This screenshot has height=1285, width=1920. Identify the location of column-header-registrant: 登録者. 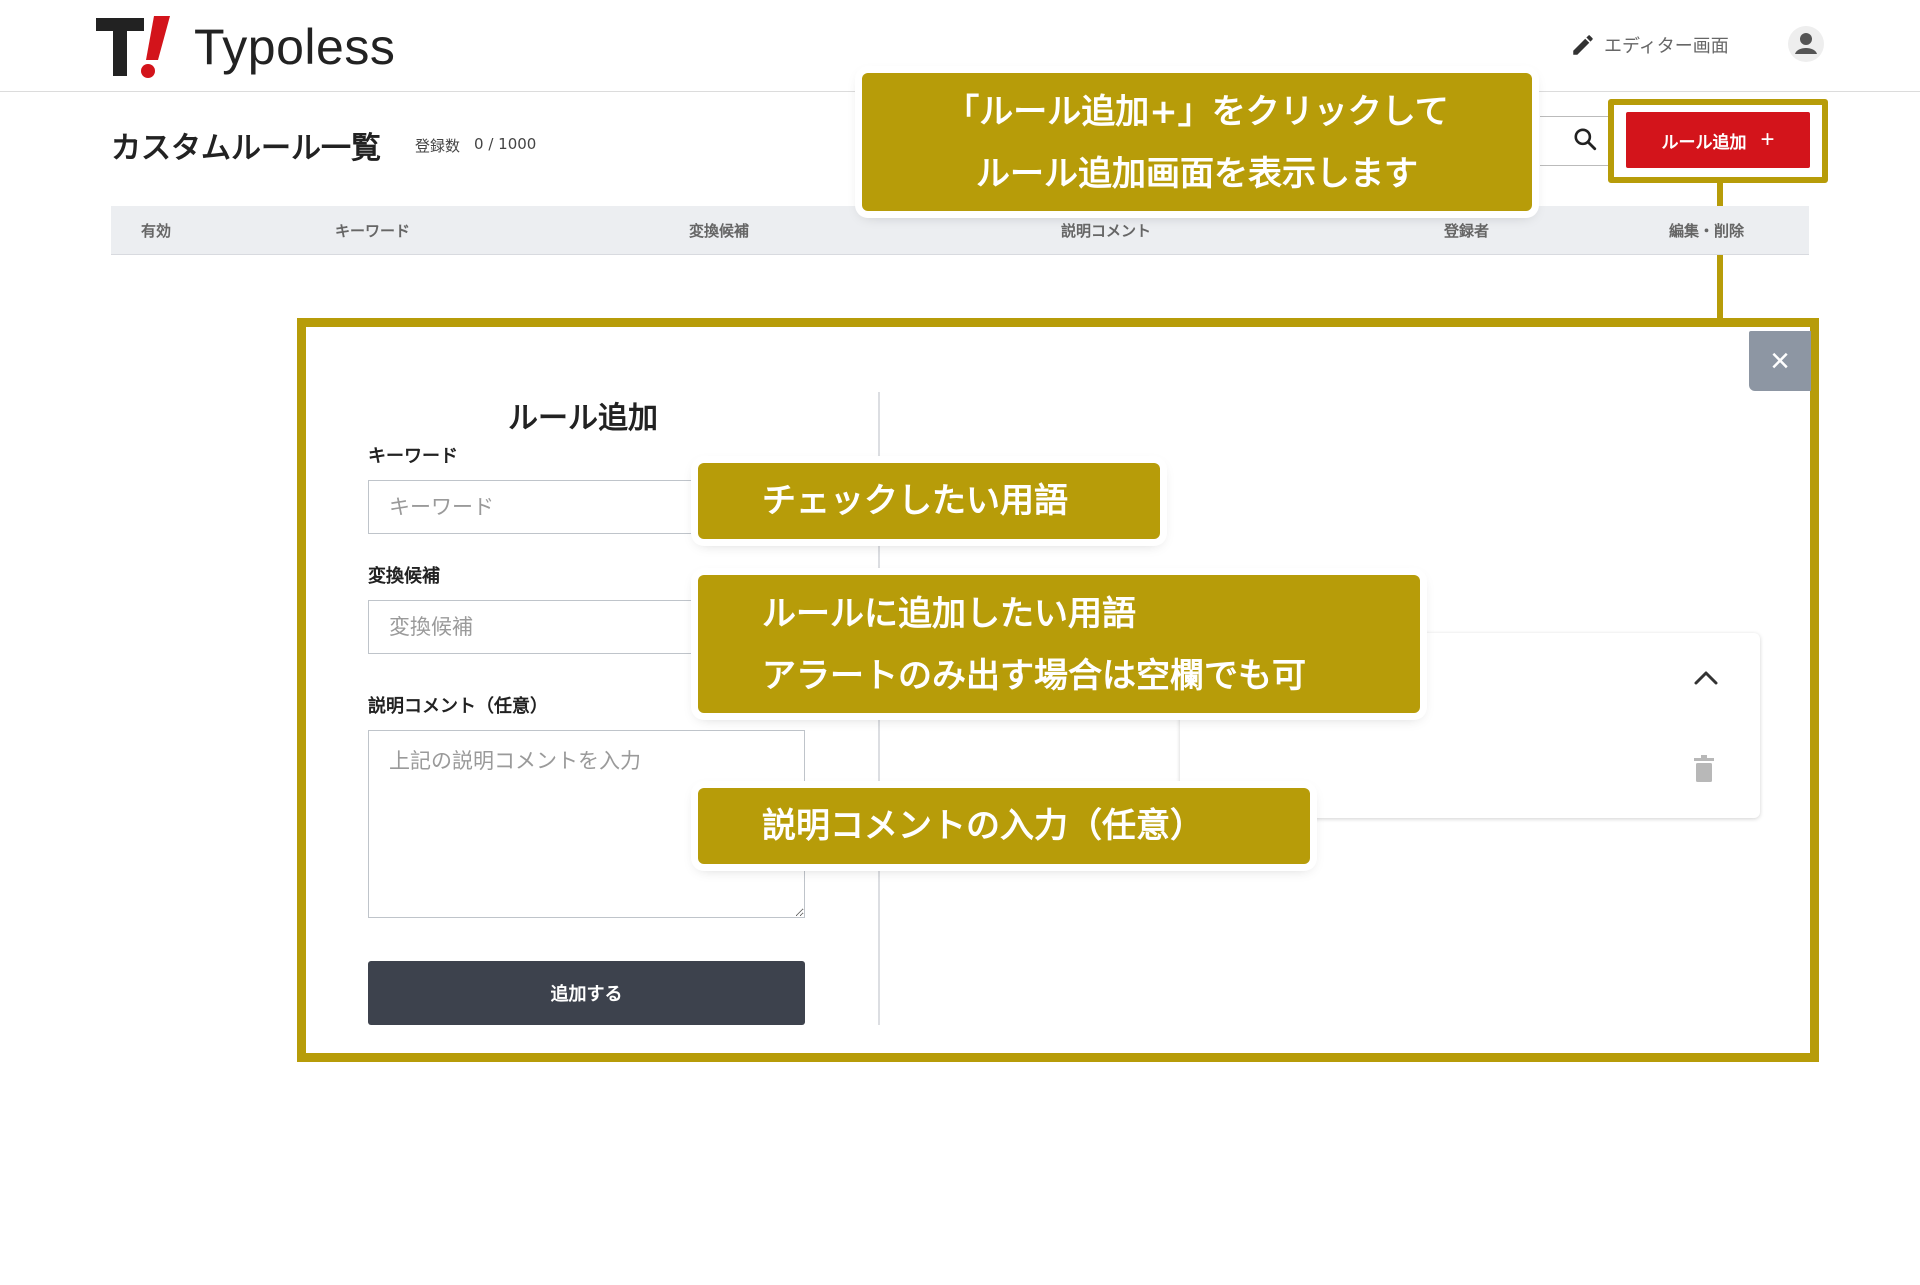
(1467, 231).